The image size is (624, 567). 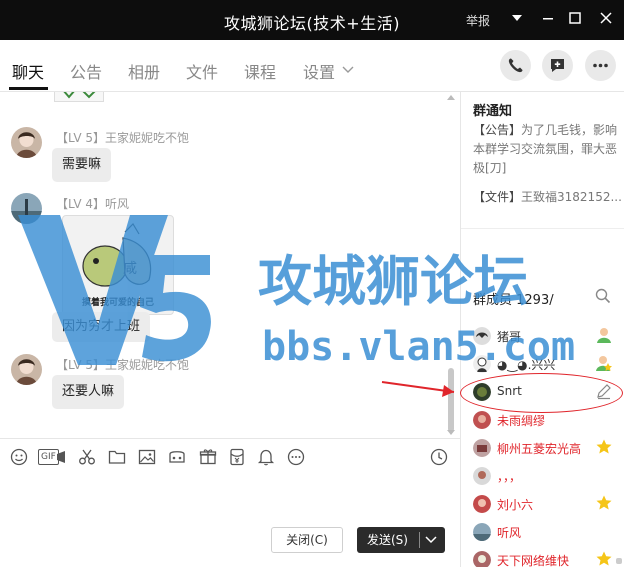 I want to click on active-tab-indicator, so click(x=28, y=88).